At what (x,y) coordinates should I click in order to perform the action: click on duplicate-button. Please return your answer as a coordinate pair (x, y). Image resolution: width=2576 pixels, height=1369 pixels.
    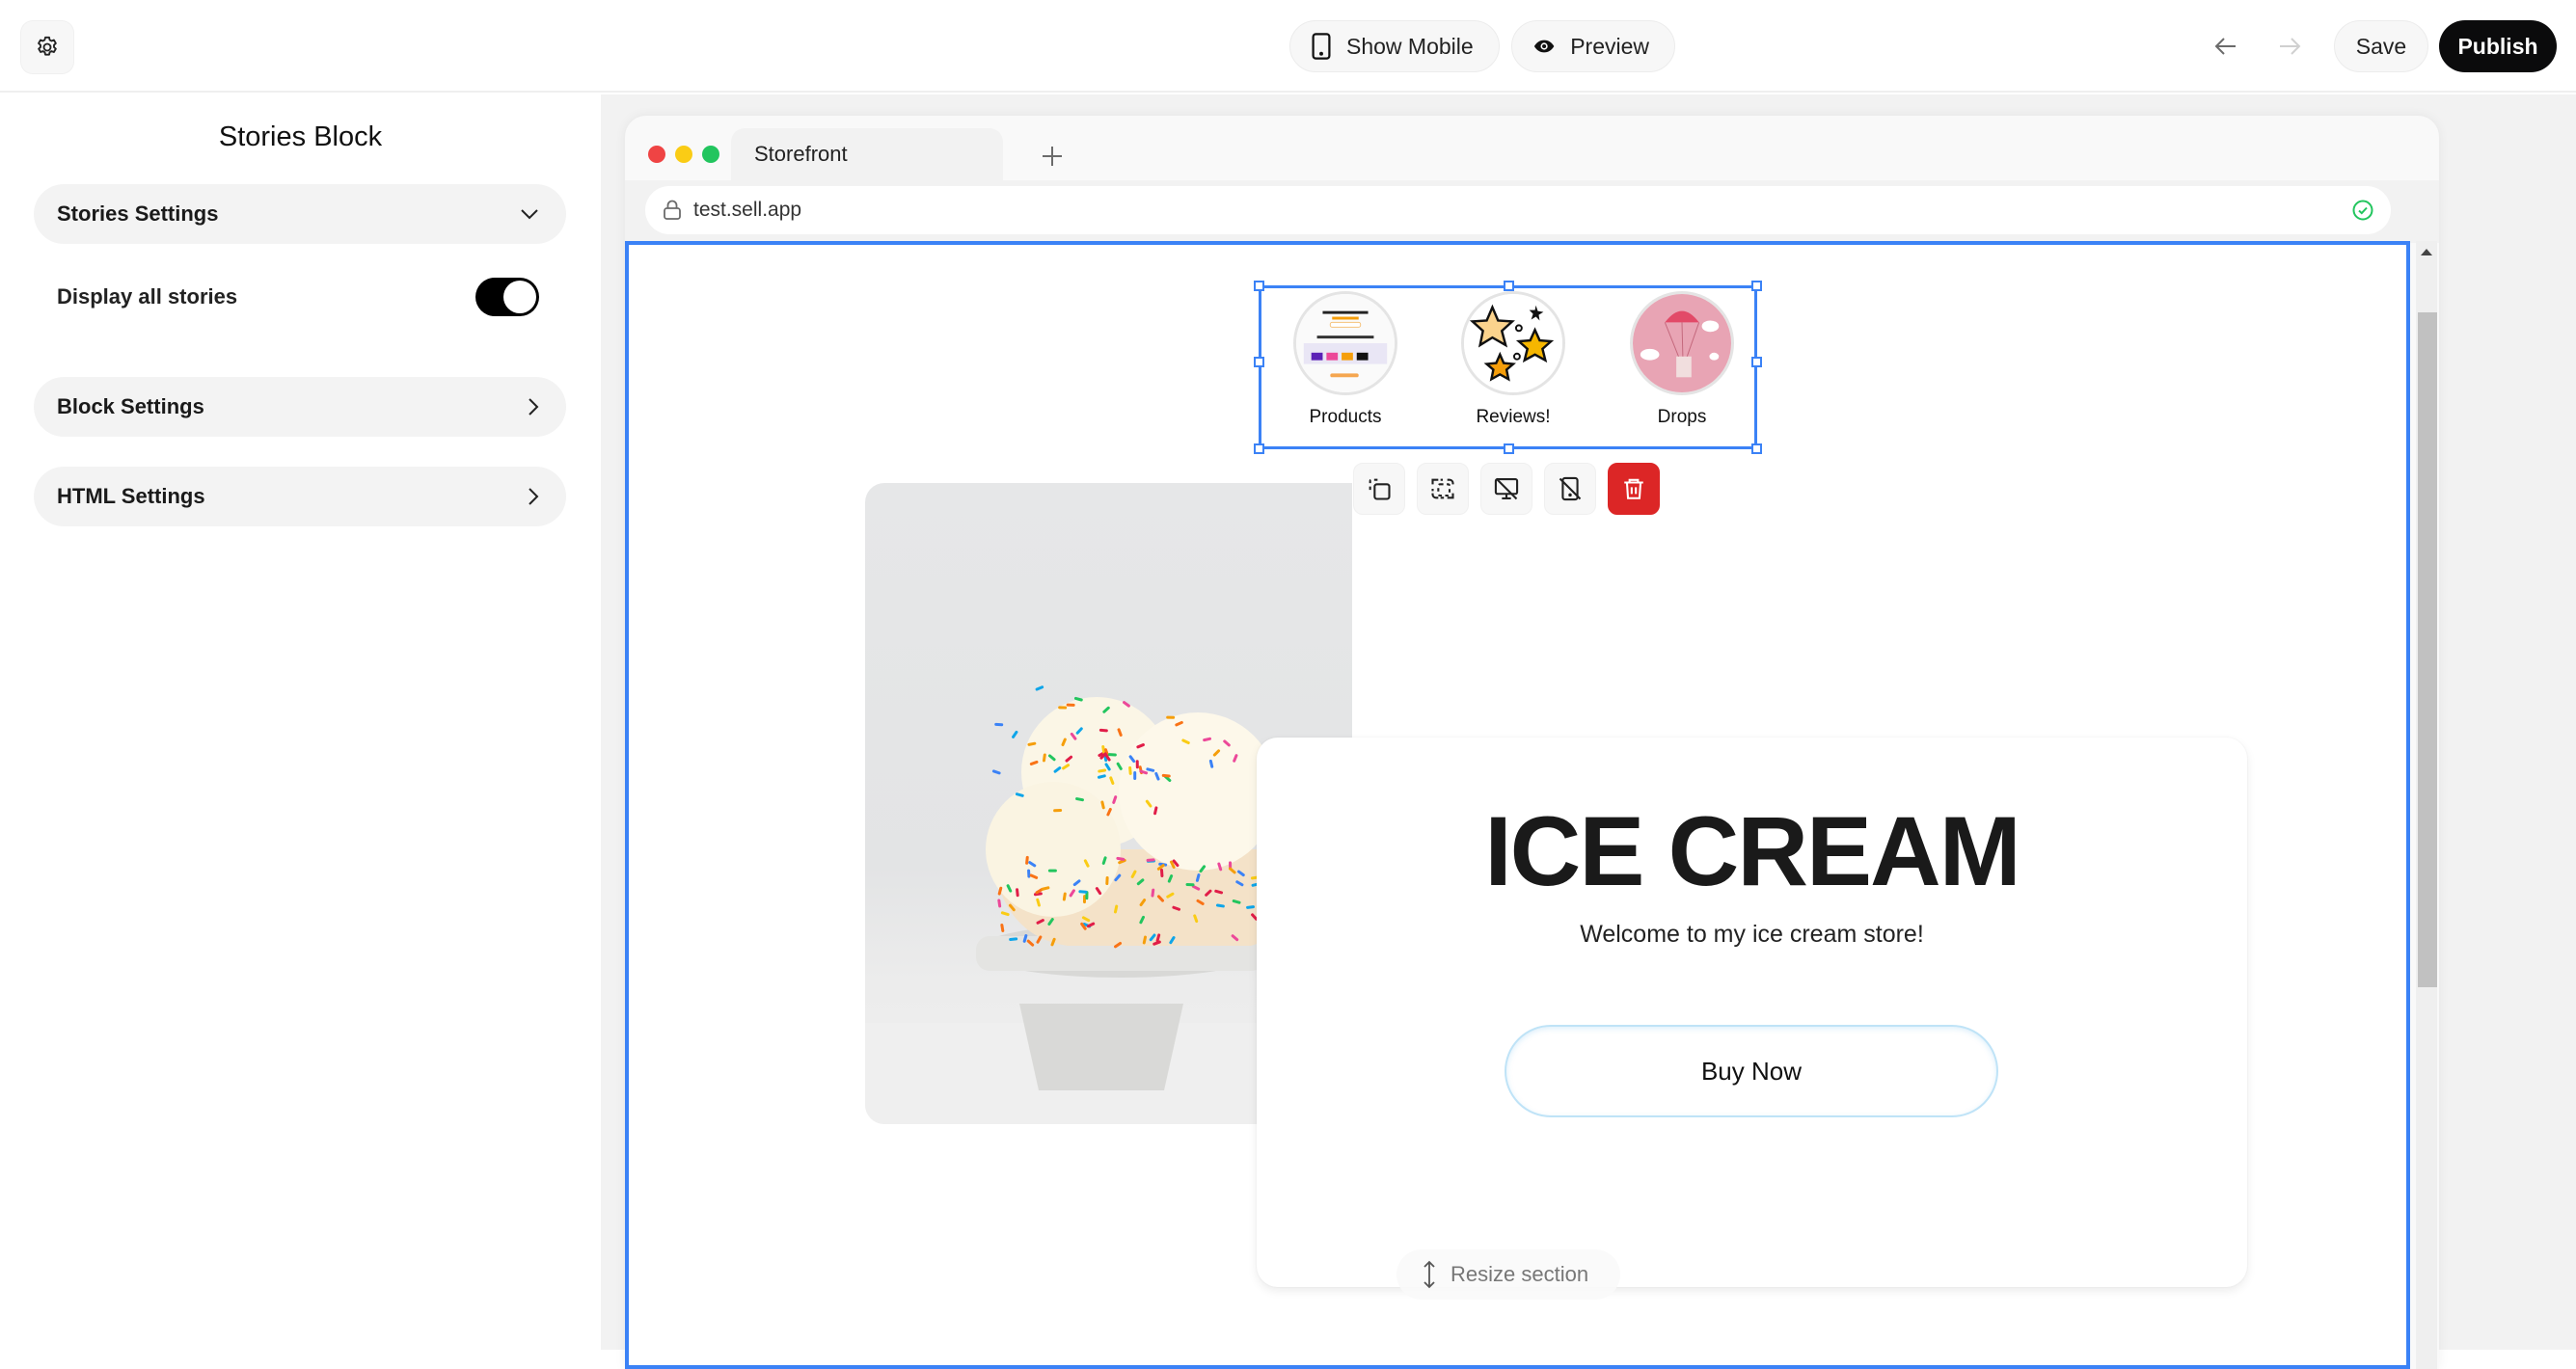
    Looking at the image, I should click on (1379, 489).